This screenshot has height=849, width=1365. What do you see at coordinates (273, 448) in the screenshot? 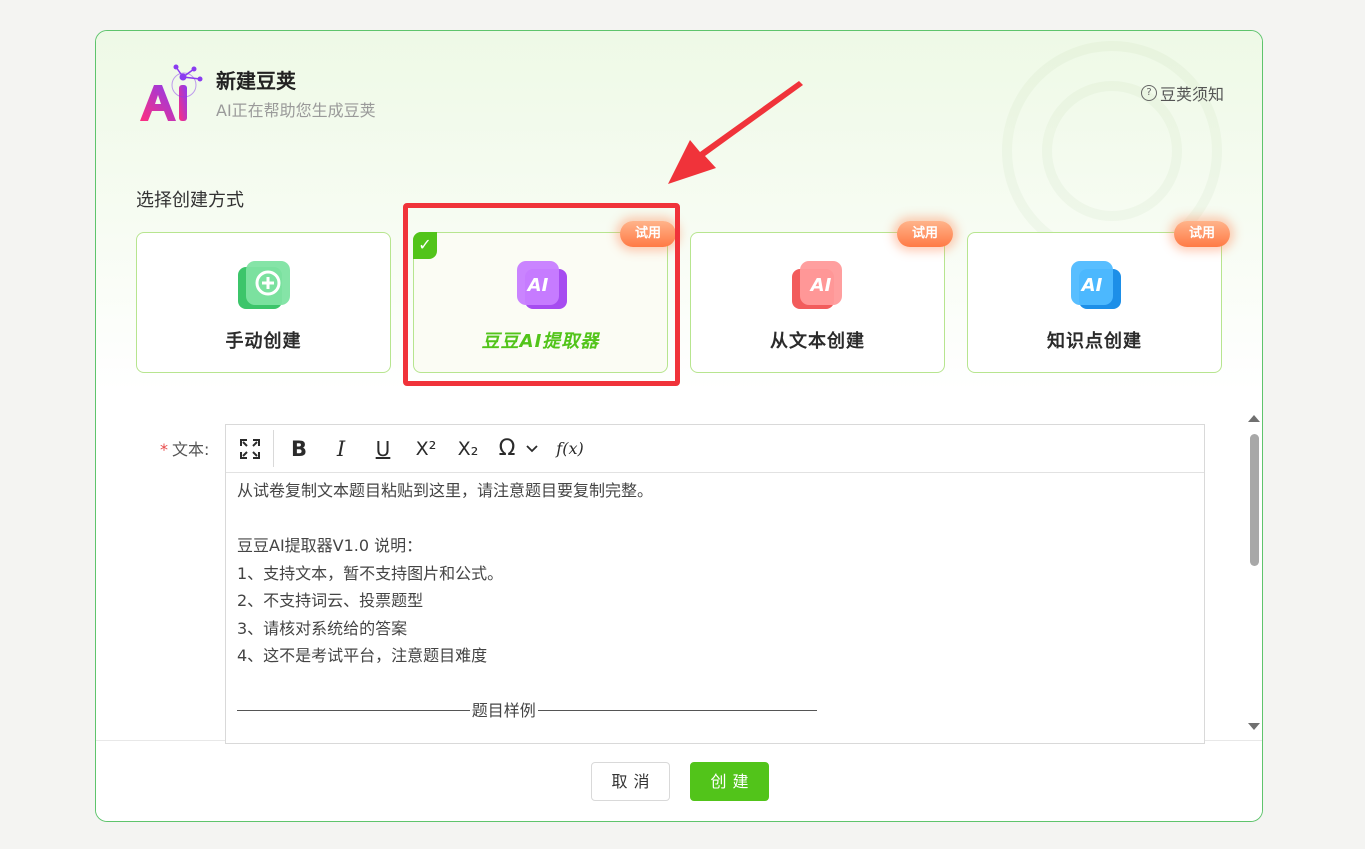
I see `toolbar-divider` at bounding box center [273, 448].